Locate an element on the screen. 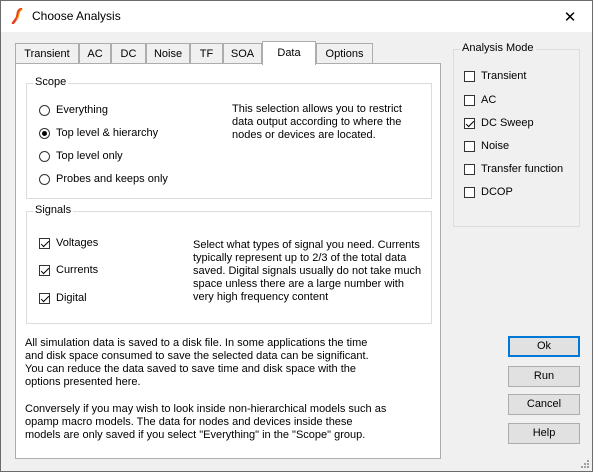 The height and width of the screenshot is (472, 593). tab-noise: Noise is located at coordinates (168, 53).